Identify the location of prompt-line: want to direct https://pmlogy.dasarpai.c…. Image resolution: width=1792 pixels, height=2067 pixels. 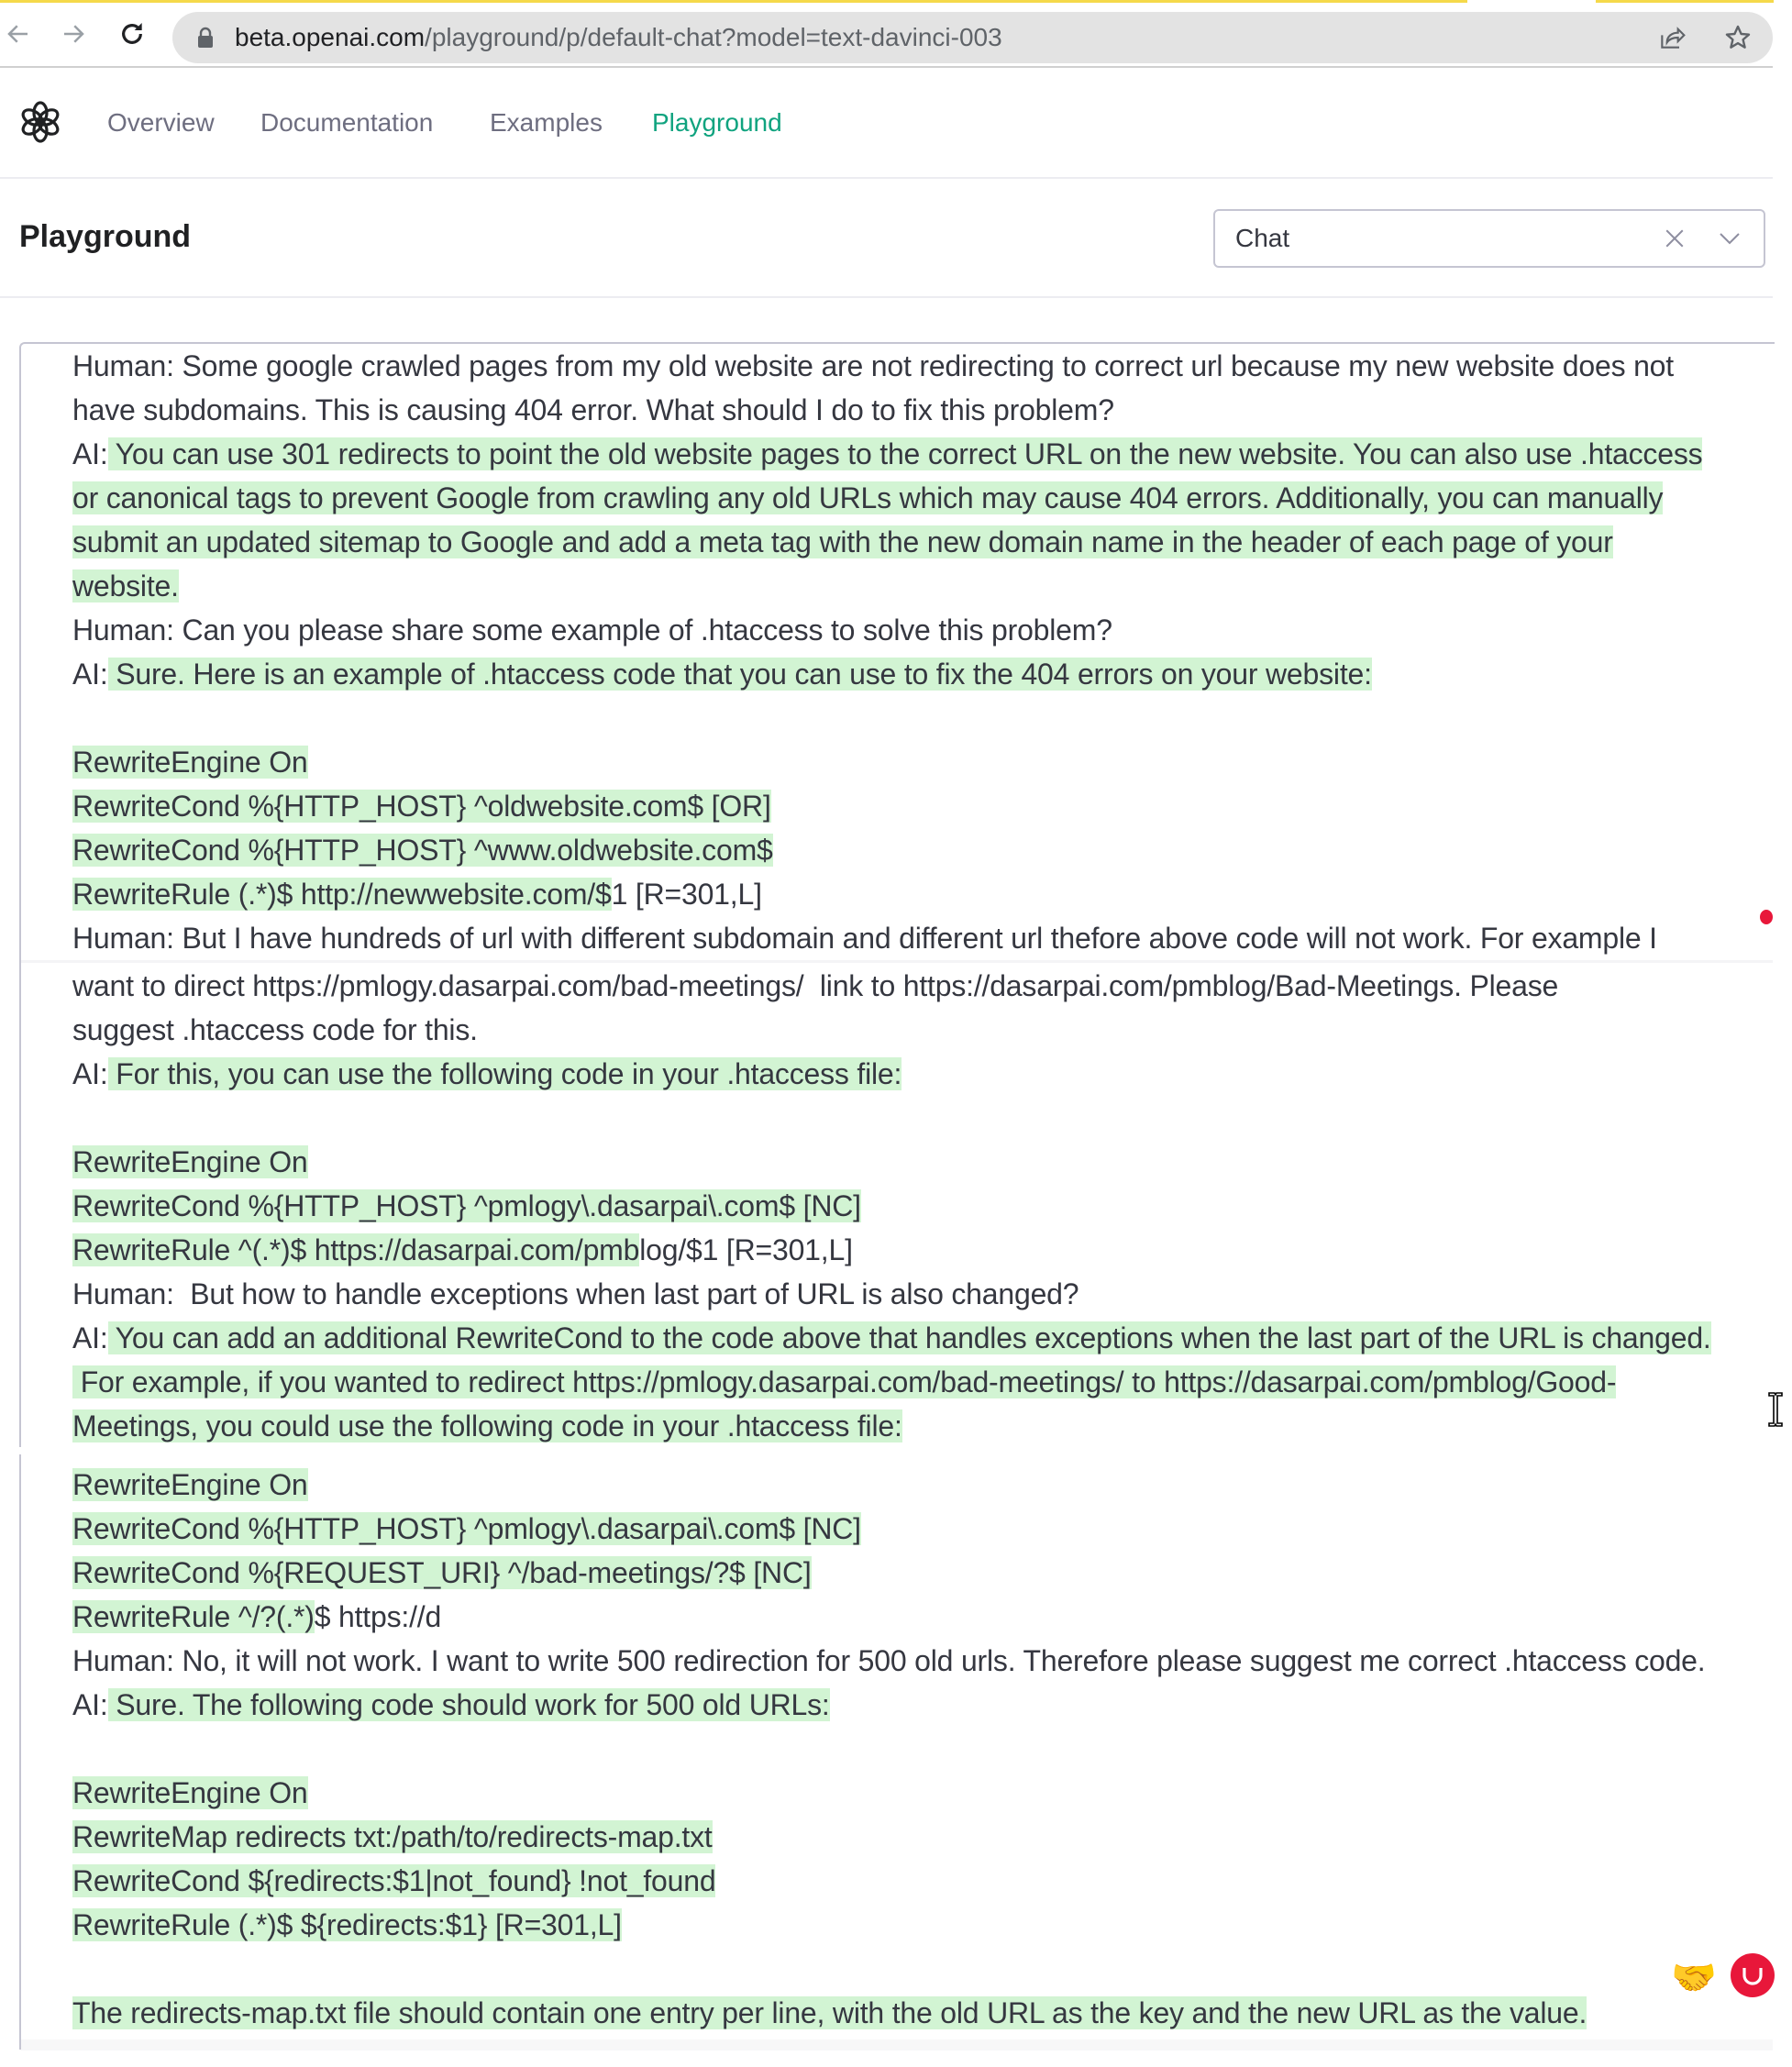
(815, 986).